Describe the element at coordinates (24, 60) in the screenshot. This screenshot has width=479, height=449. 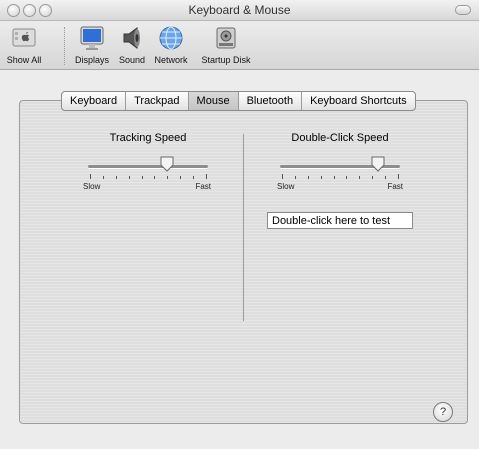
I see `toolbar-label: Show All` at that location.